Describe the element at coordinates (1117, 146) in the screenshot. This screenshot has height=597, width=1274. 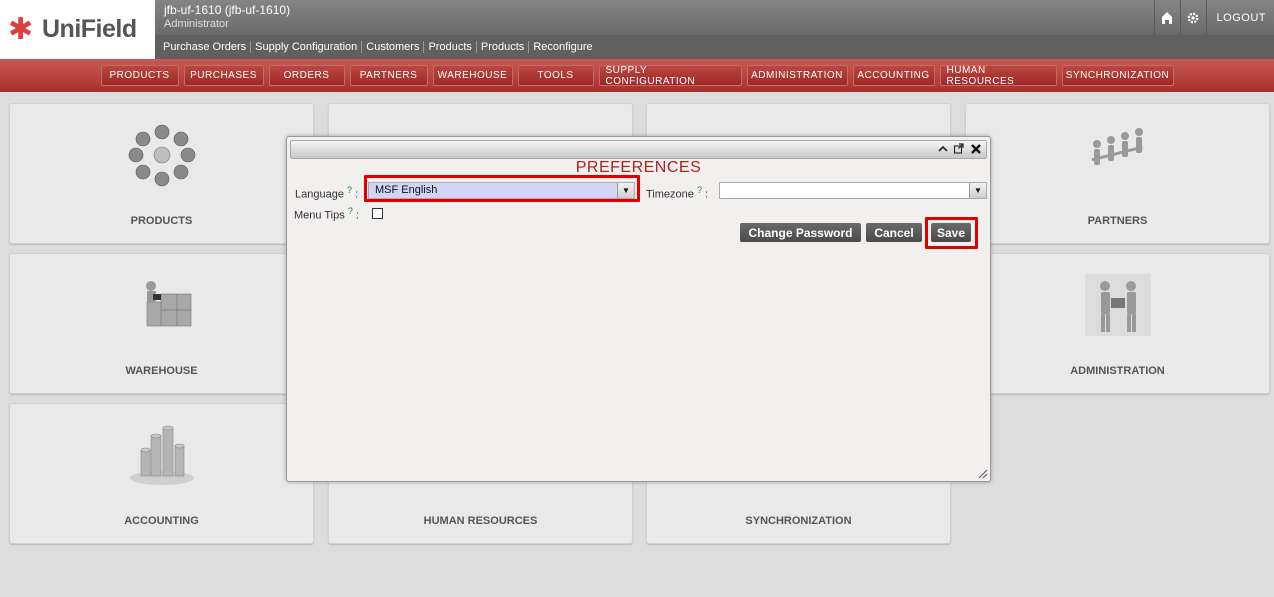
I see `partners-icon` at that location.